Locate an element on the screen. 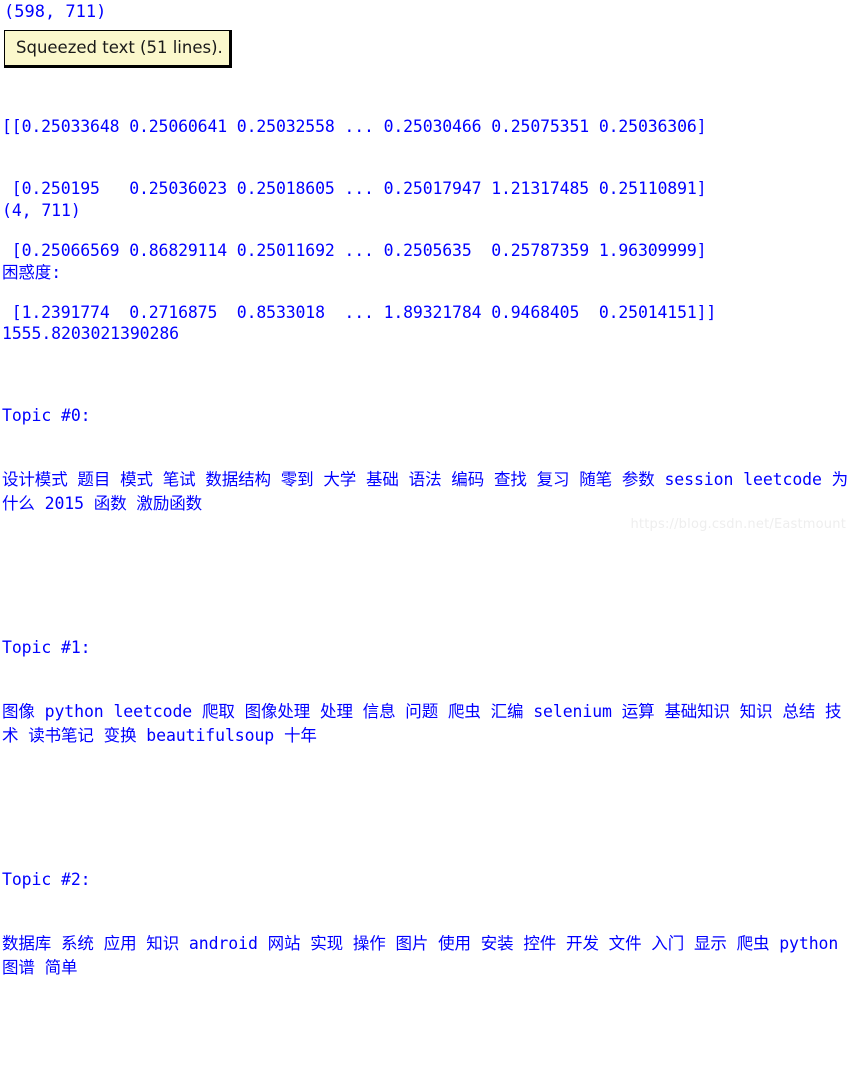  watermark: https://blog.csdn.net/Eastmount is located at coordinates (738, 524).